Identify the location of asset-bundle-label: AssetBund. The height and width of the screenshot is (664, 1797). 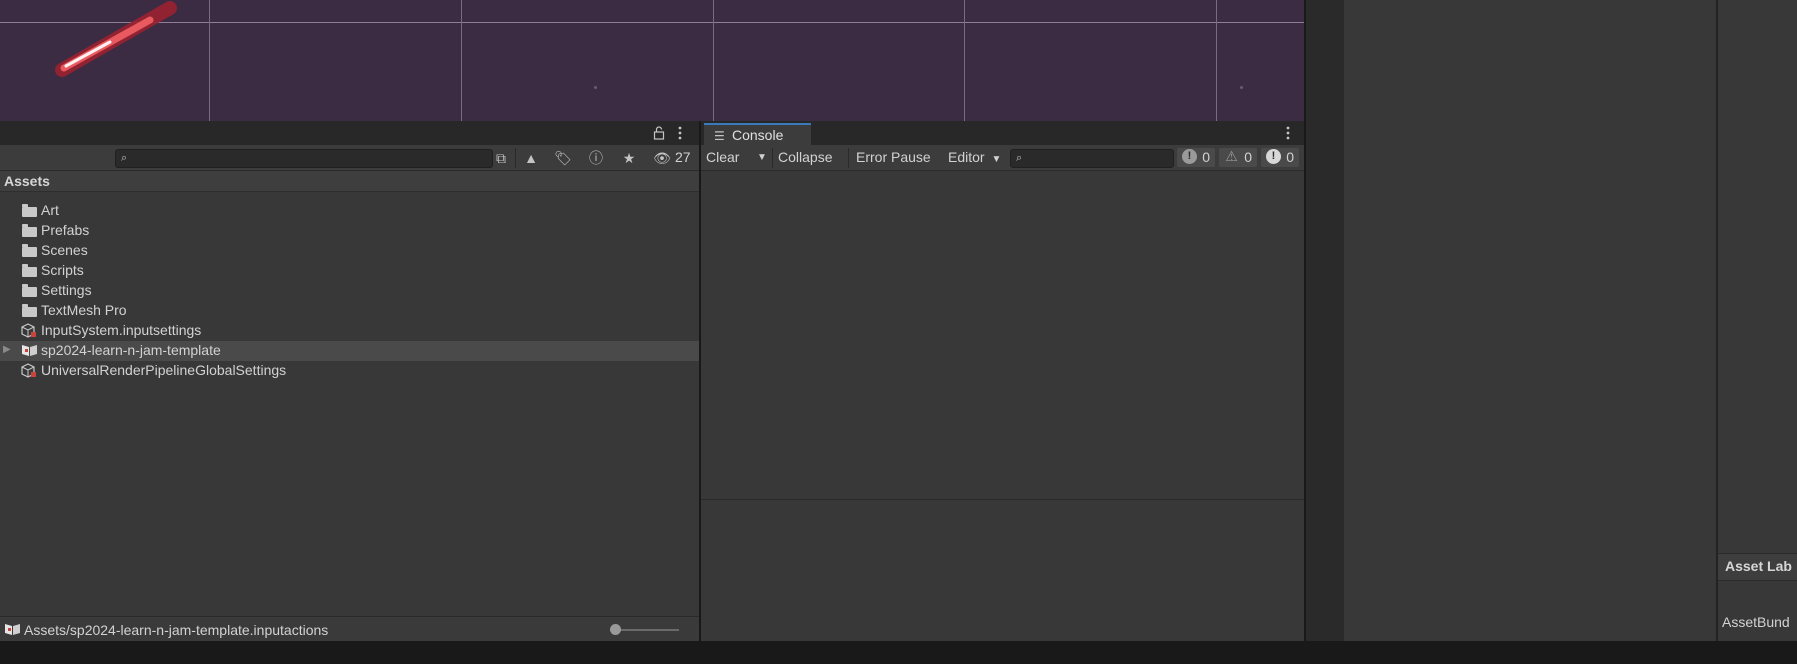
(1756, 622).